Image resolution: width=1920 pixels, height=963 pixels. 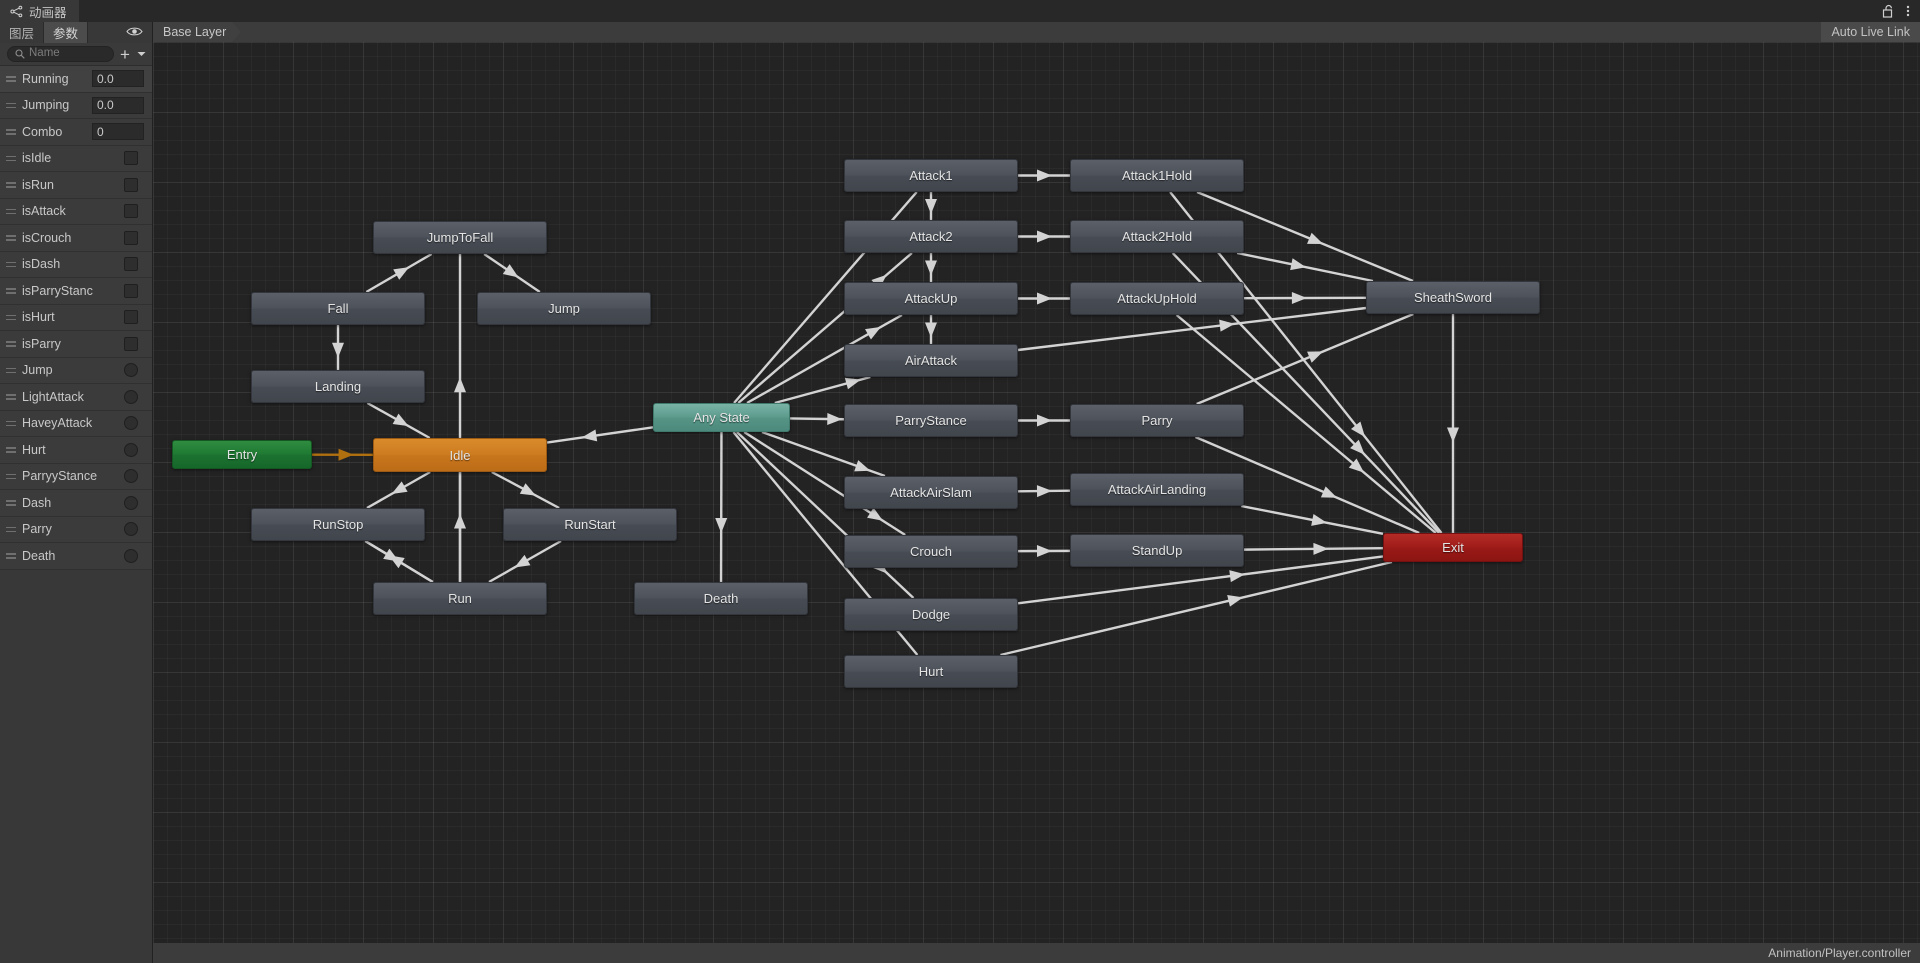 What do you see at coordinates (1157, 175) in the screenshot?
I see `state-node: Attack1Hold` at bounding box center [1157, 175].